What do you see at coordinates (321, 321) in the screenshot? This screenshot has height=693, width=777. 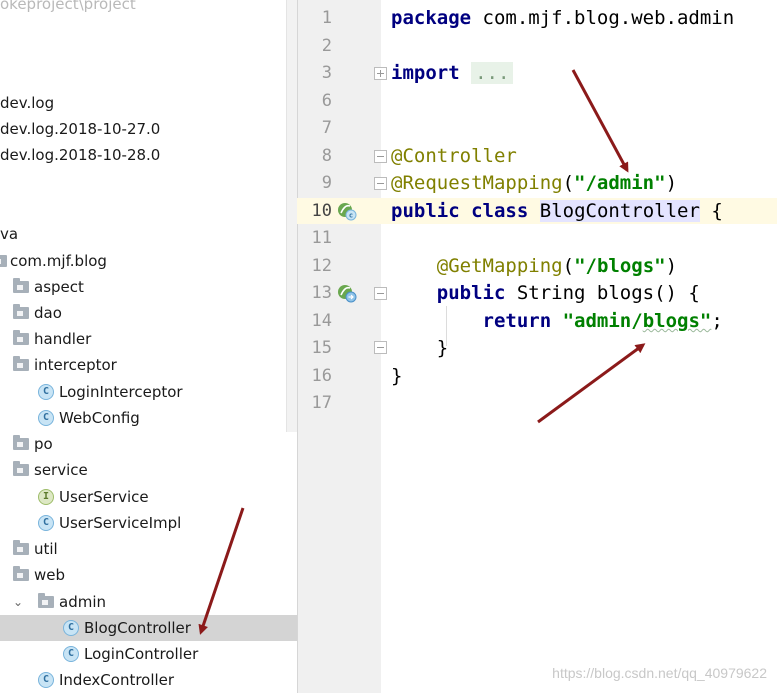 I see `line-number: 14` at bounding box center [321, 321].